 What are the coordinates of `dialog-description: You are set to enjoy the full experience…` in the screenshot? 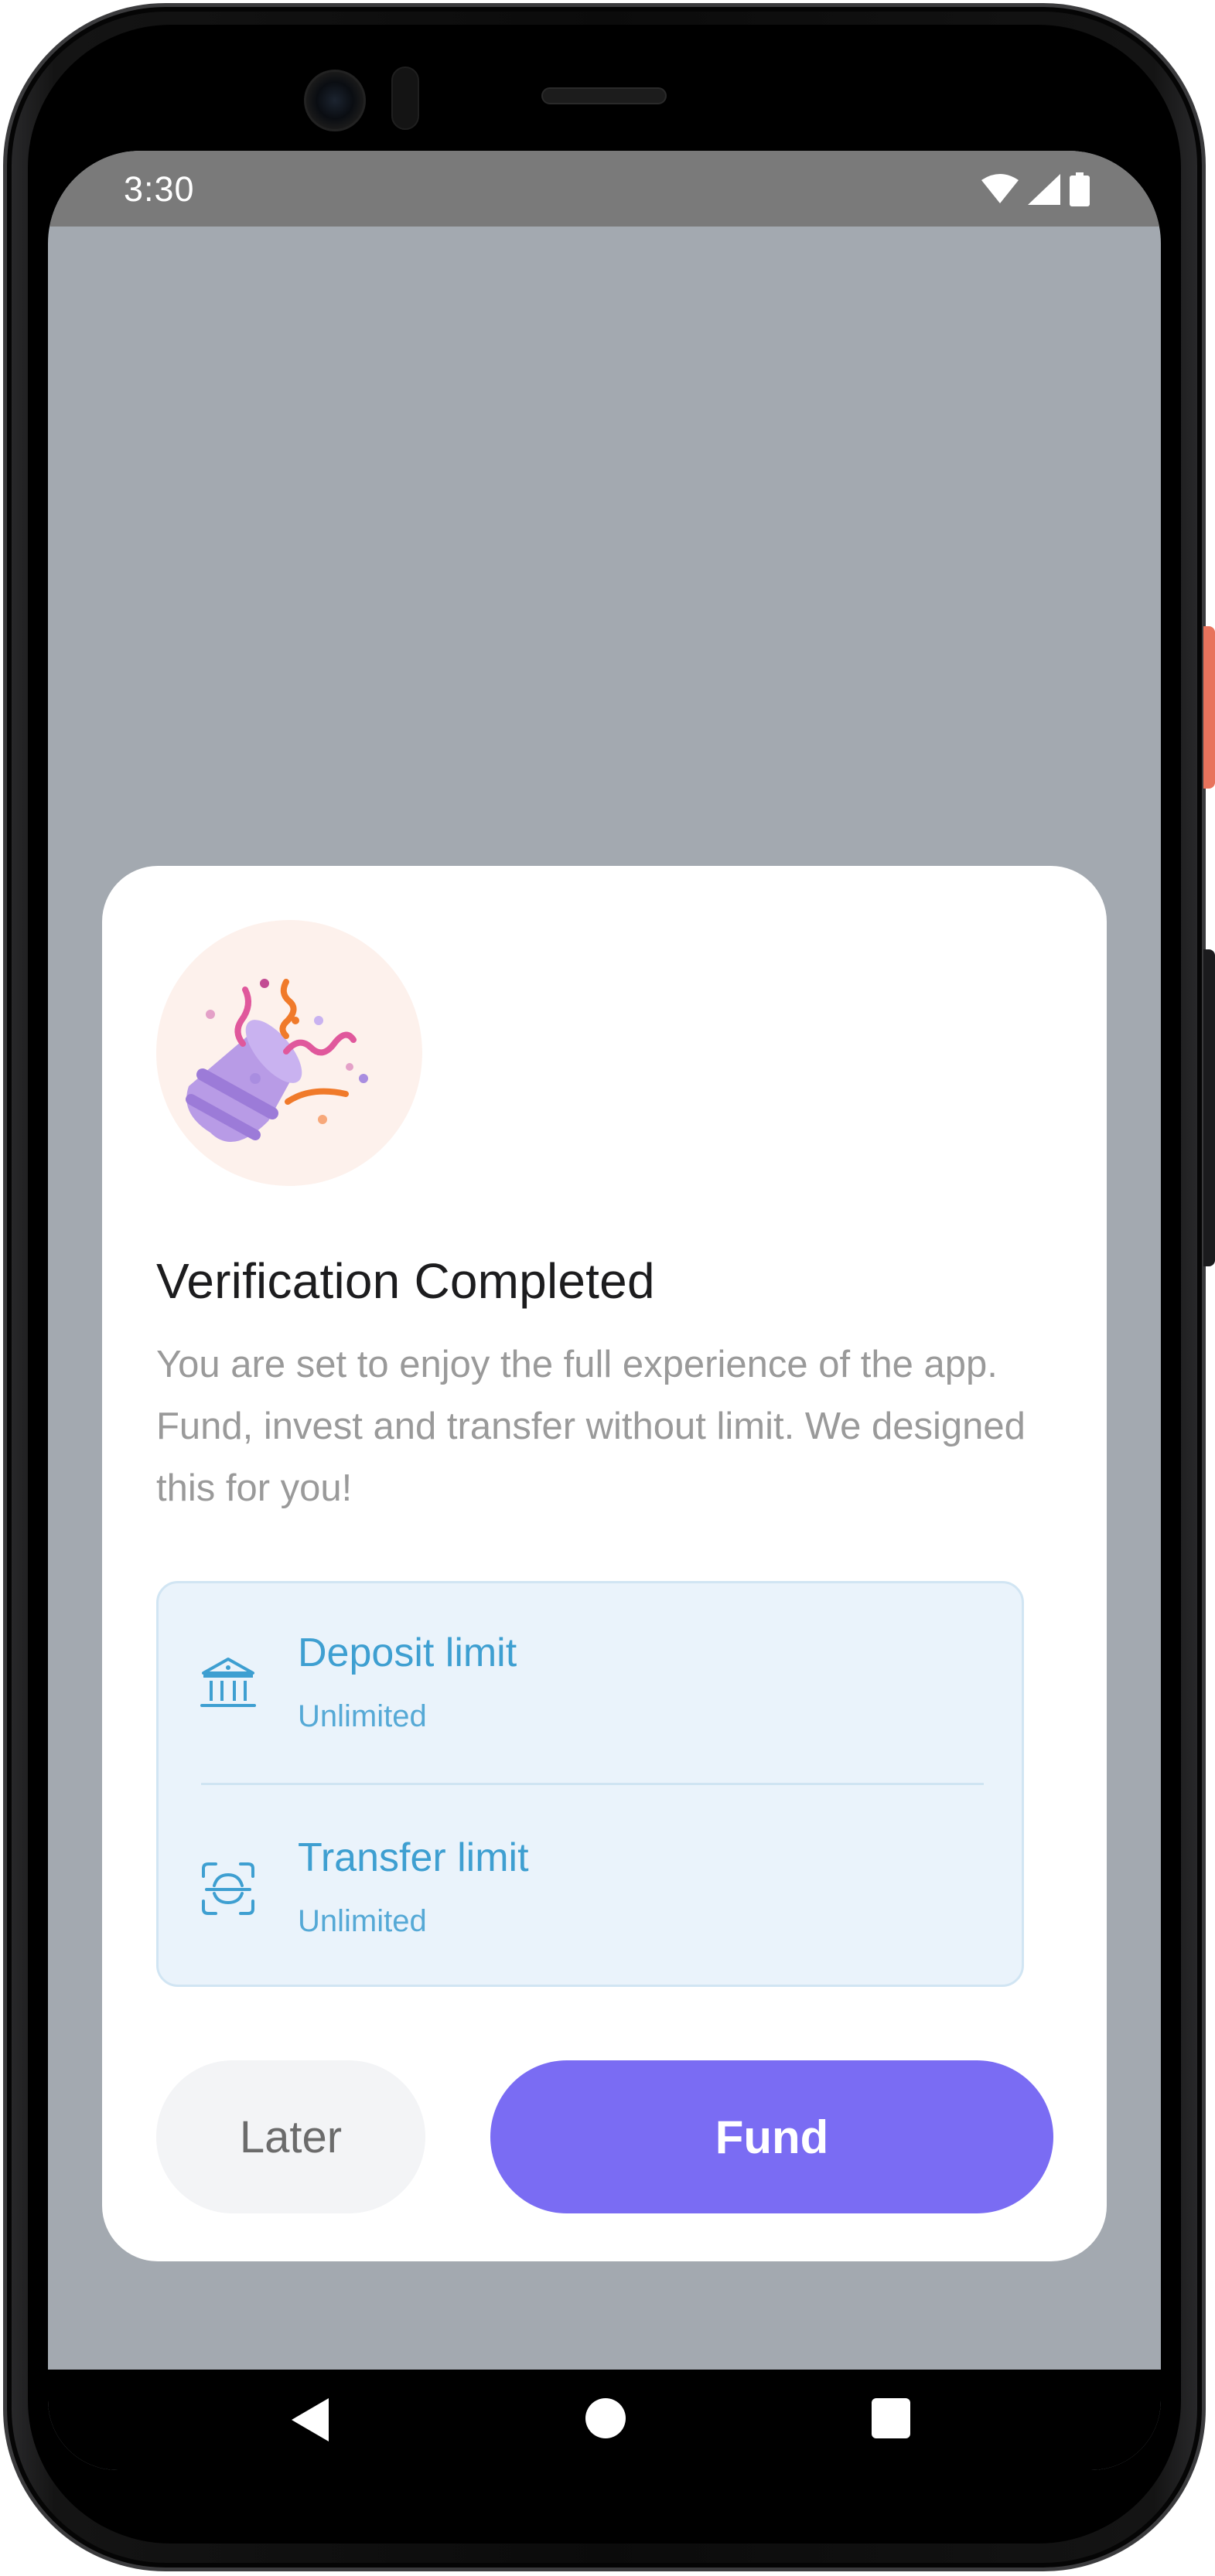 It's located at (591, 1426).